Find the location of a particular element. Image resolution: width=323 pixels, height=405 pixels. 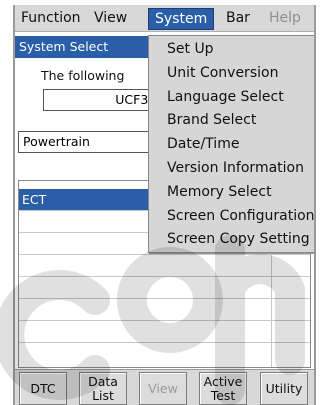

menu-bar: Bar is located at coordinates (238, 19).